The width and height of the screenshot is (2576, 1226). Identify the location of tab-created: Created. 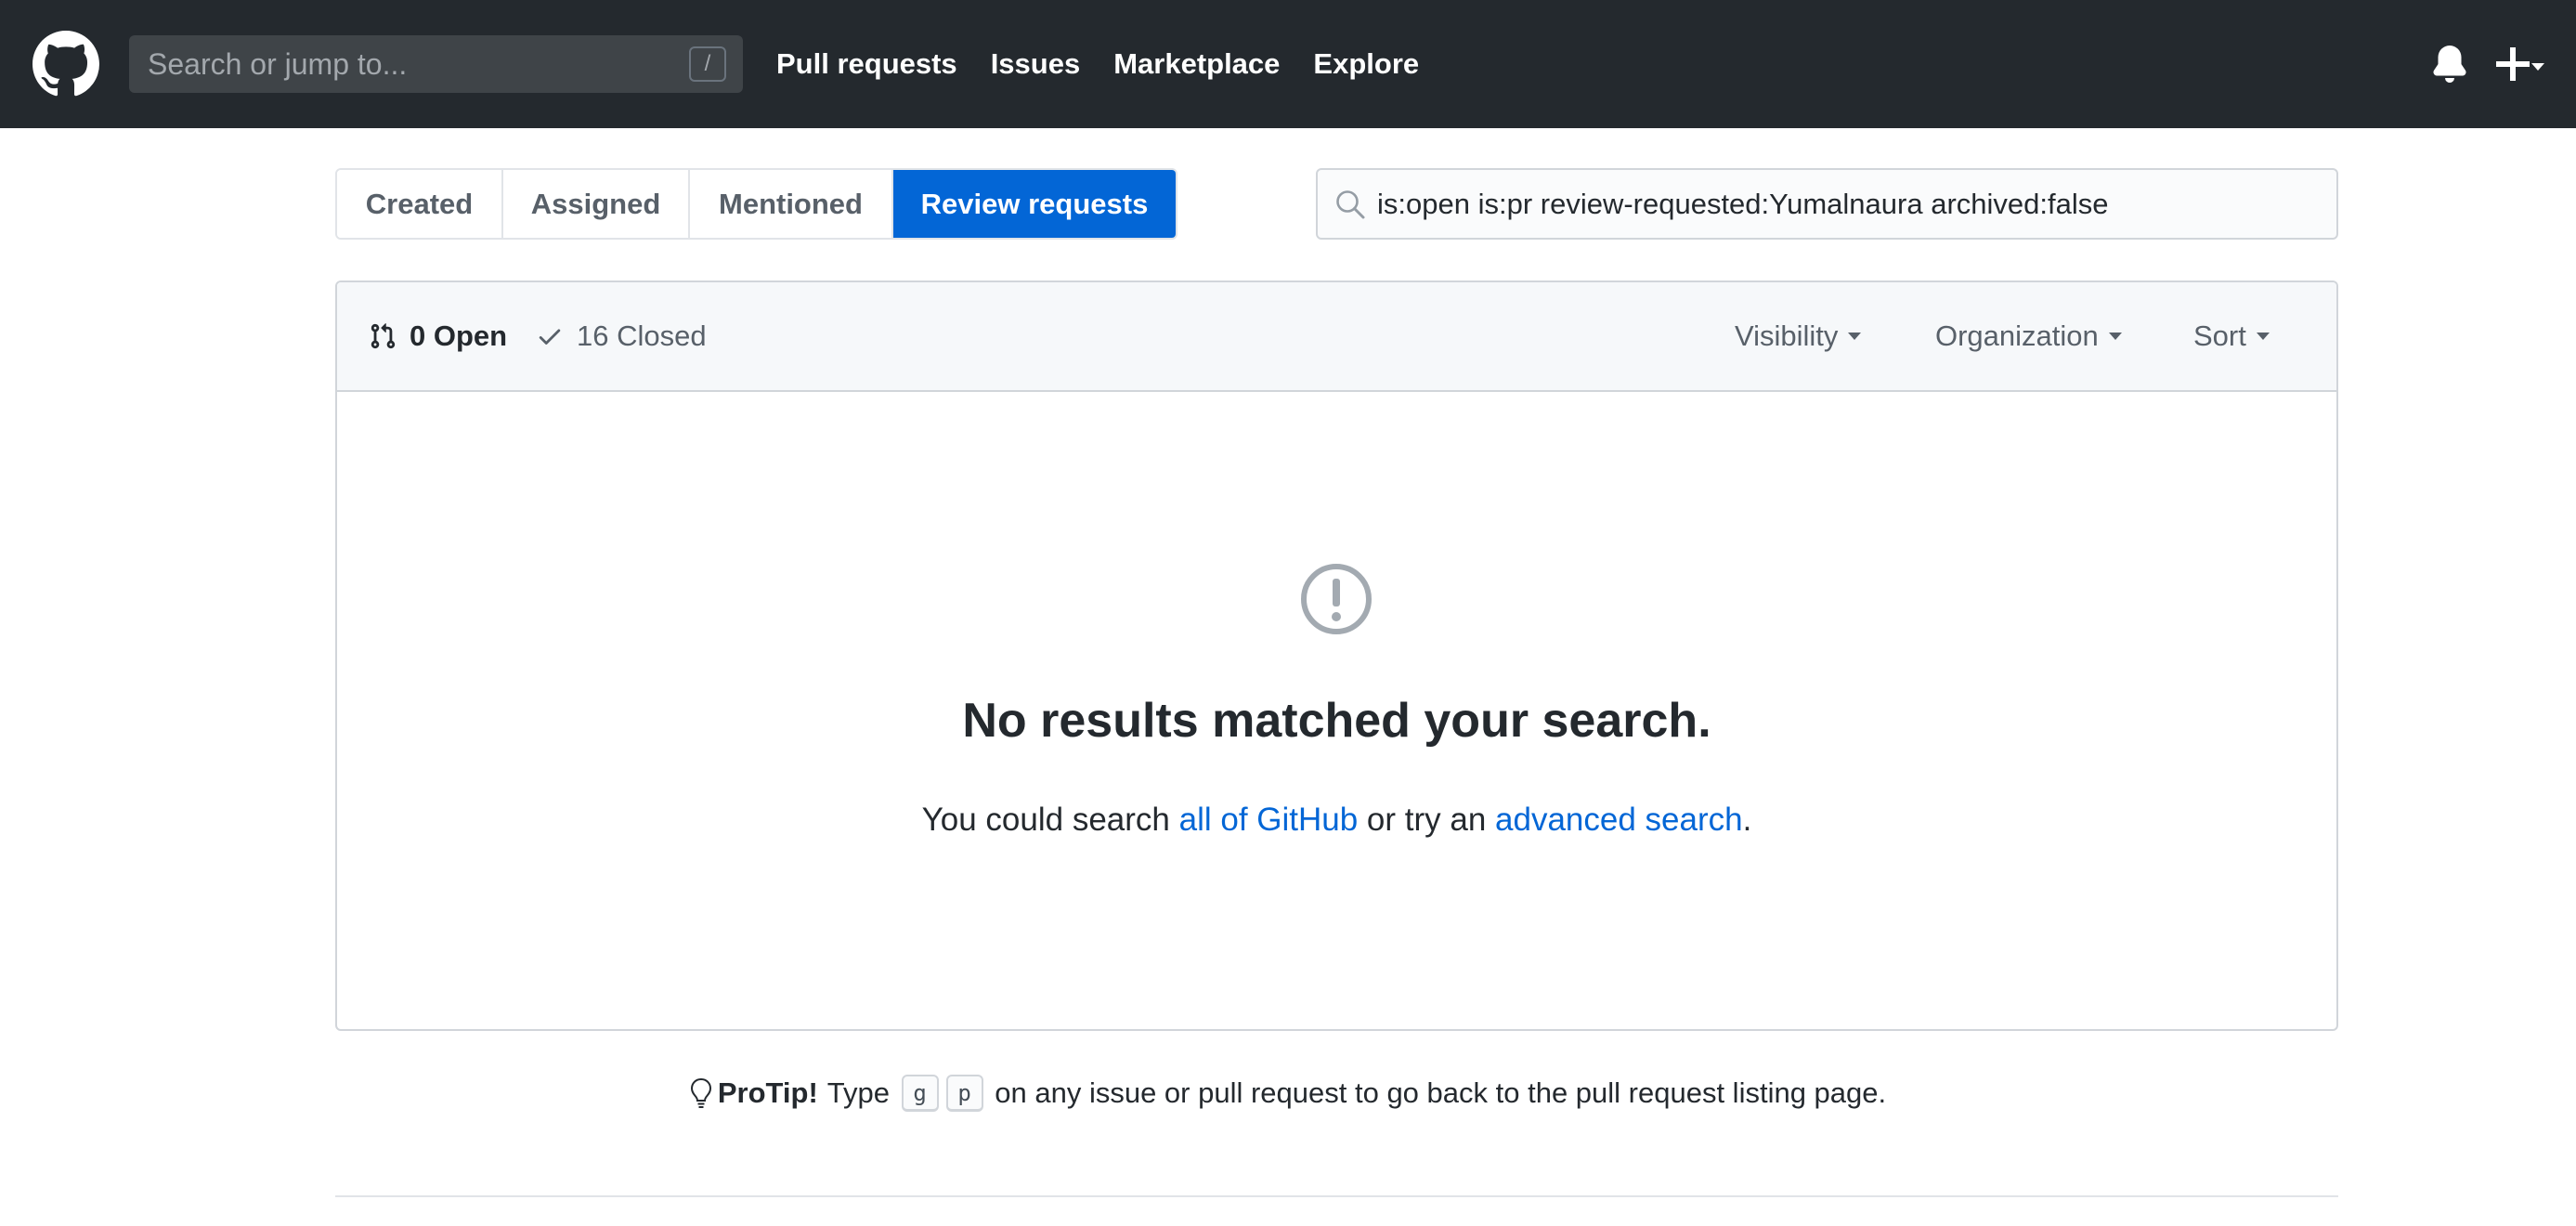
(420, 204).